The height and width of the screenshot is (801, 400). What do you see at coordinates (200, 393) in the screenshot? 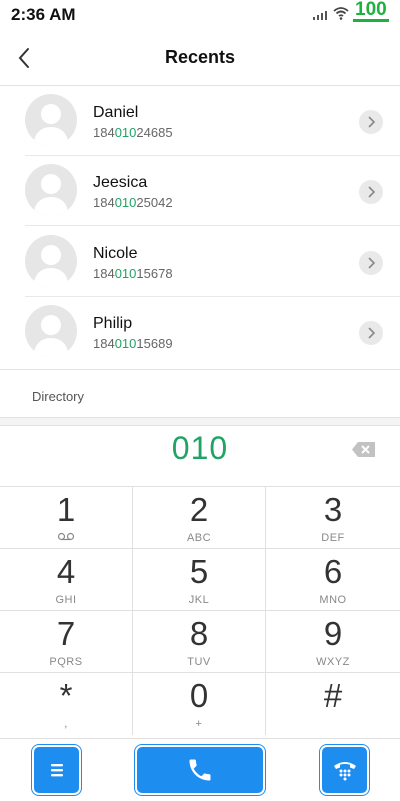
I see `directory-section: Directory` at bounding box center [200, 393].